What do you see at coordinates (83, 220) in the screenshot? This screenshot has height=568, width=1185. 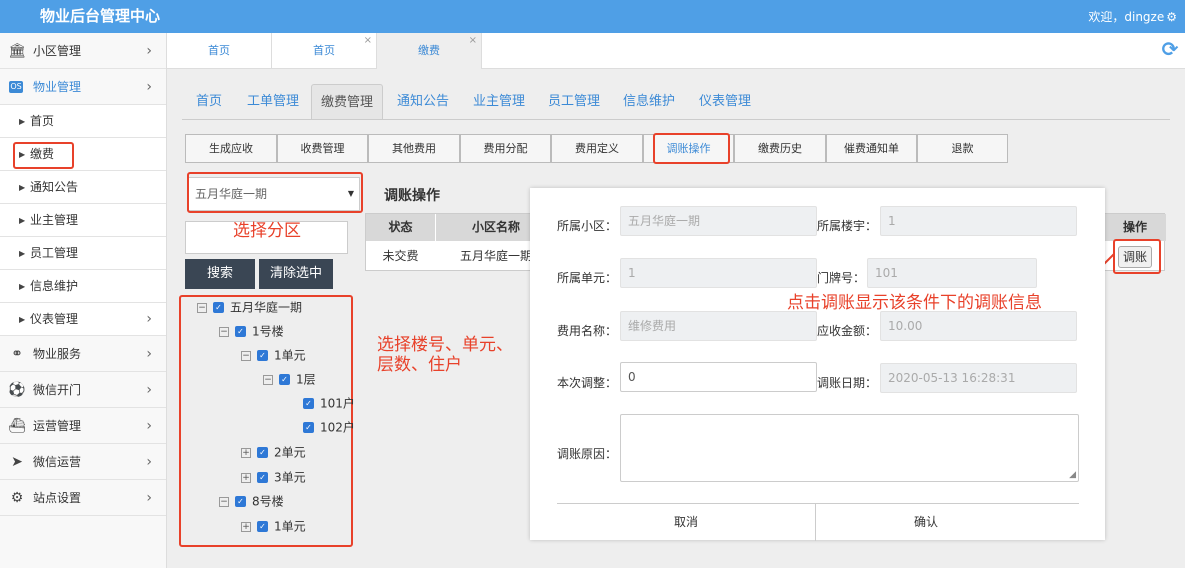 I see `sidebar-subitem-owner: ▶ 业主管理` at bounding box center [83, 220].